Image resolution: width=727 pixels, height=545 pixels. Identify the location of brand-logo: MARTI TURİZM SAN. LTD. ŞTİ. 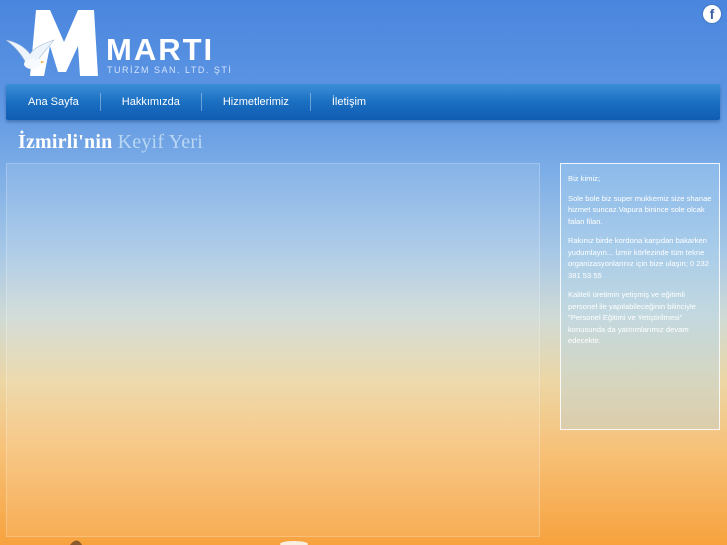
(124, 44).